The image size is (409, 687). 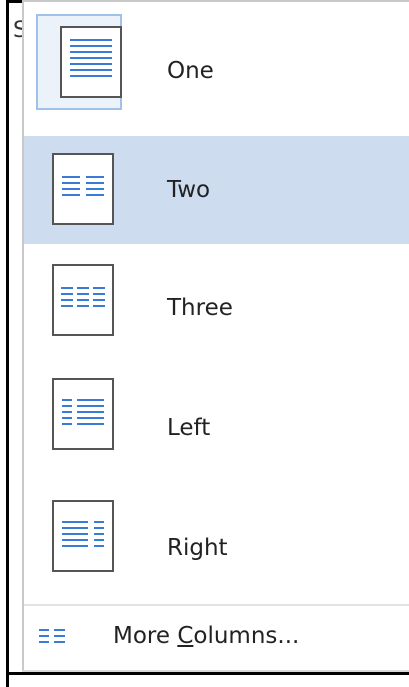 What do you see at coordinates (197, 548) in the screenshot?
I see `menu-item-right-label: Right` at bounding box center [197, 548].